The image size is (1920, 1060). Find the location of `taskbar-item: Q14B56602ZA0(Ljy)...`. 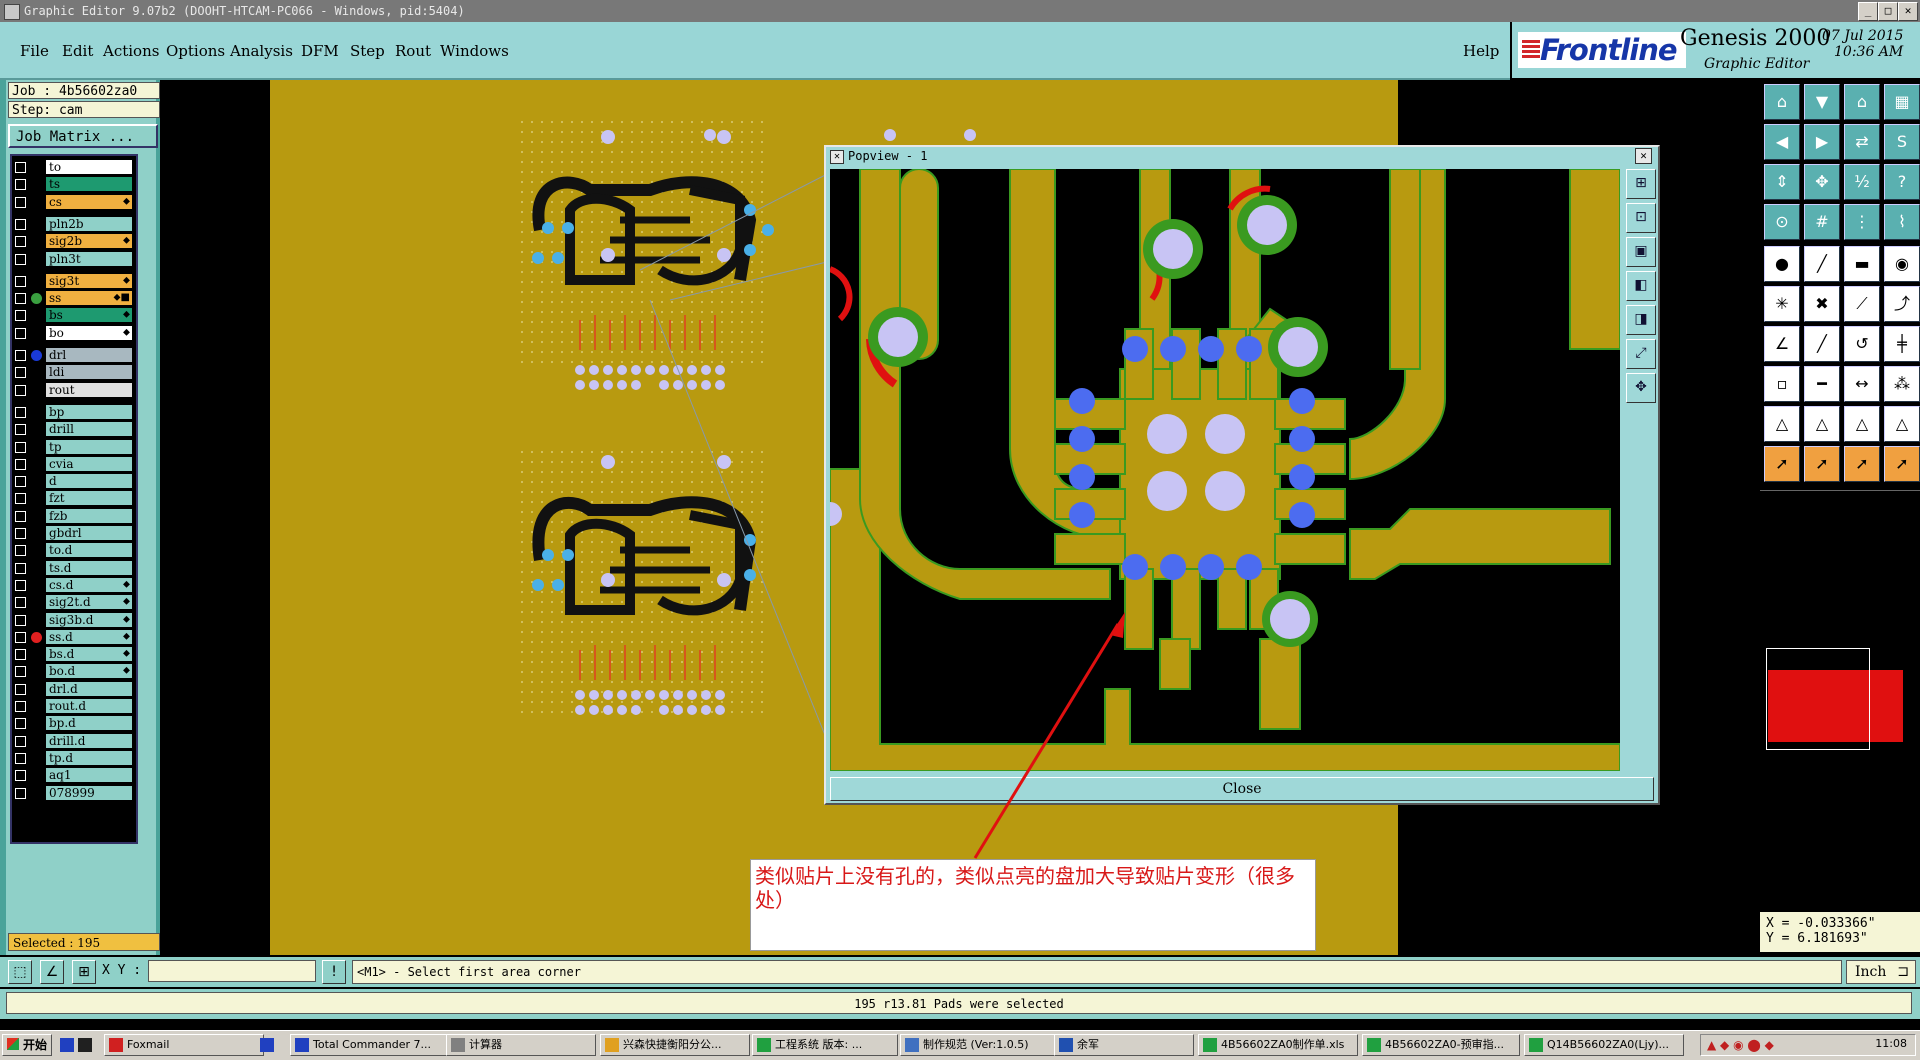

taskbar-item: Q14B56602ZA0(Ljy)... is located at coordinates (1604, 1045).